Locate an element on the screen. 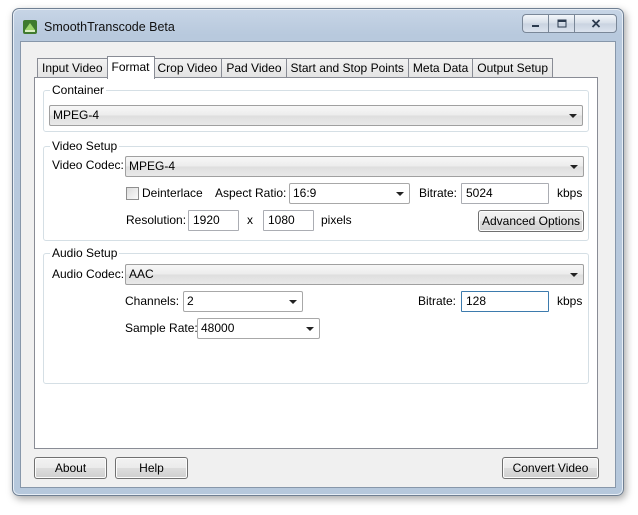  video-codec-dropdown: MPEG-4 is located at coordinates (354, 166).